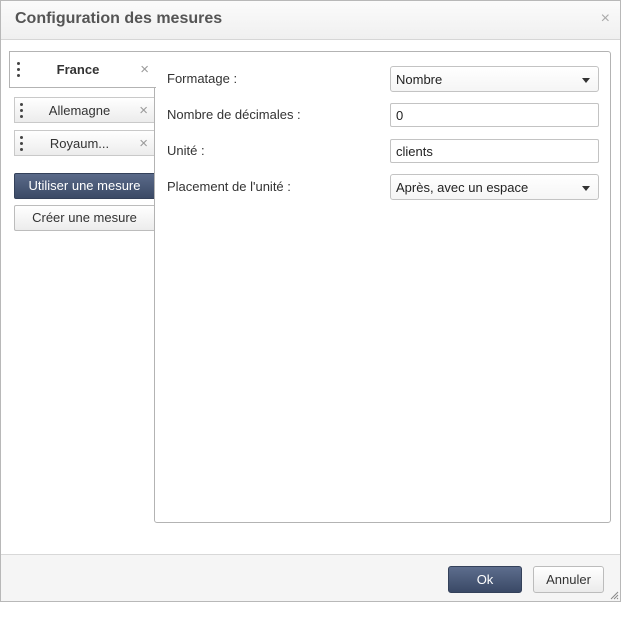 The height and width of the screenshot is (618, 637). Describe the element at coordinates (229, 186) in the screenshot. I see `unit-placement-label: Placement de l'unité :` at that location.